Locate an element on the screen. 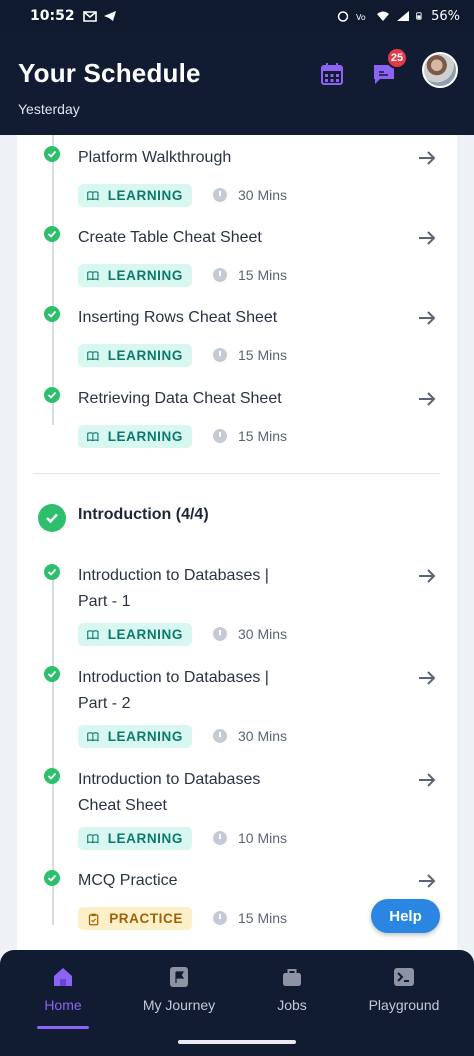 This screenshot has width=474, height=1056. volte-icon: Vo is located at coordinates (361, 17).